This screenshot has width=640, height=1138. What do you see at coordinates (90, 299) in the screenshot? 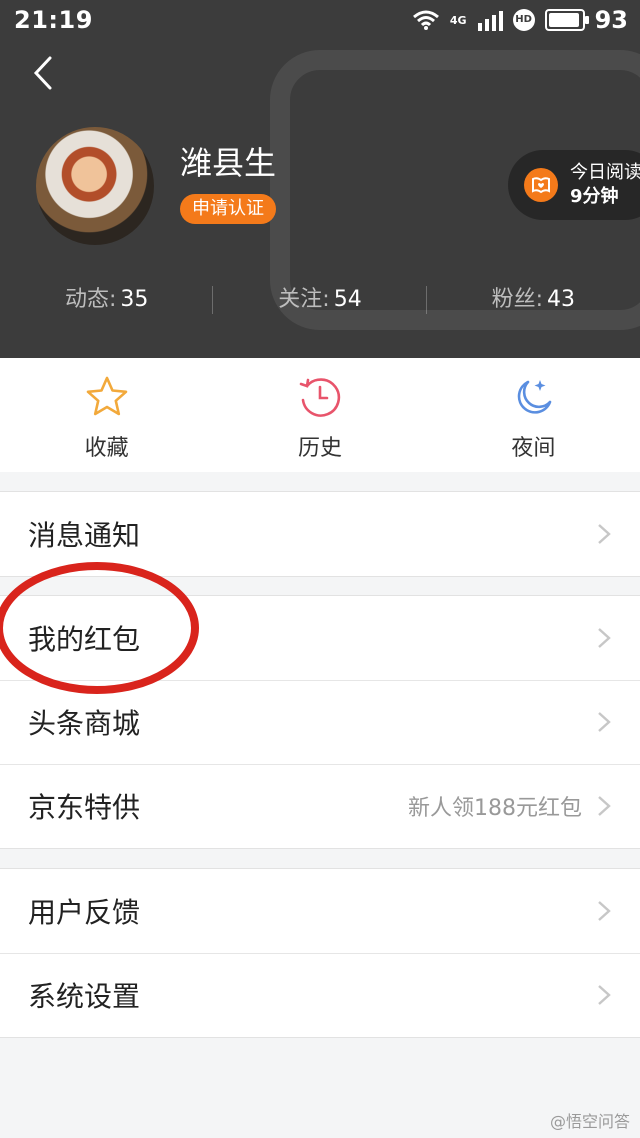
I see `stat-label: 动态:` at bounding box center [90, 299].